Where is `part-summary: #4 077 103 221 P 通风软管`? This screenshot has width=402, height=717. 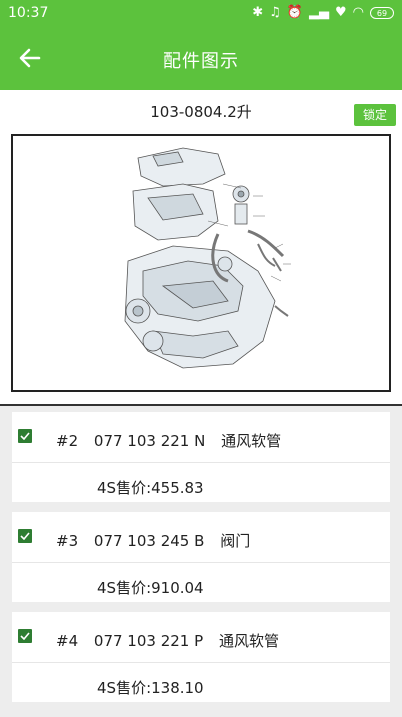 part-summary: #4 077 103 221 P 通风软管 is located at coordinates (173, 640).